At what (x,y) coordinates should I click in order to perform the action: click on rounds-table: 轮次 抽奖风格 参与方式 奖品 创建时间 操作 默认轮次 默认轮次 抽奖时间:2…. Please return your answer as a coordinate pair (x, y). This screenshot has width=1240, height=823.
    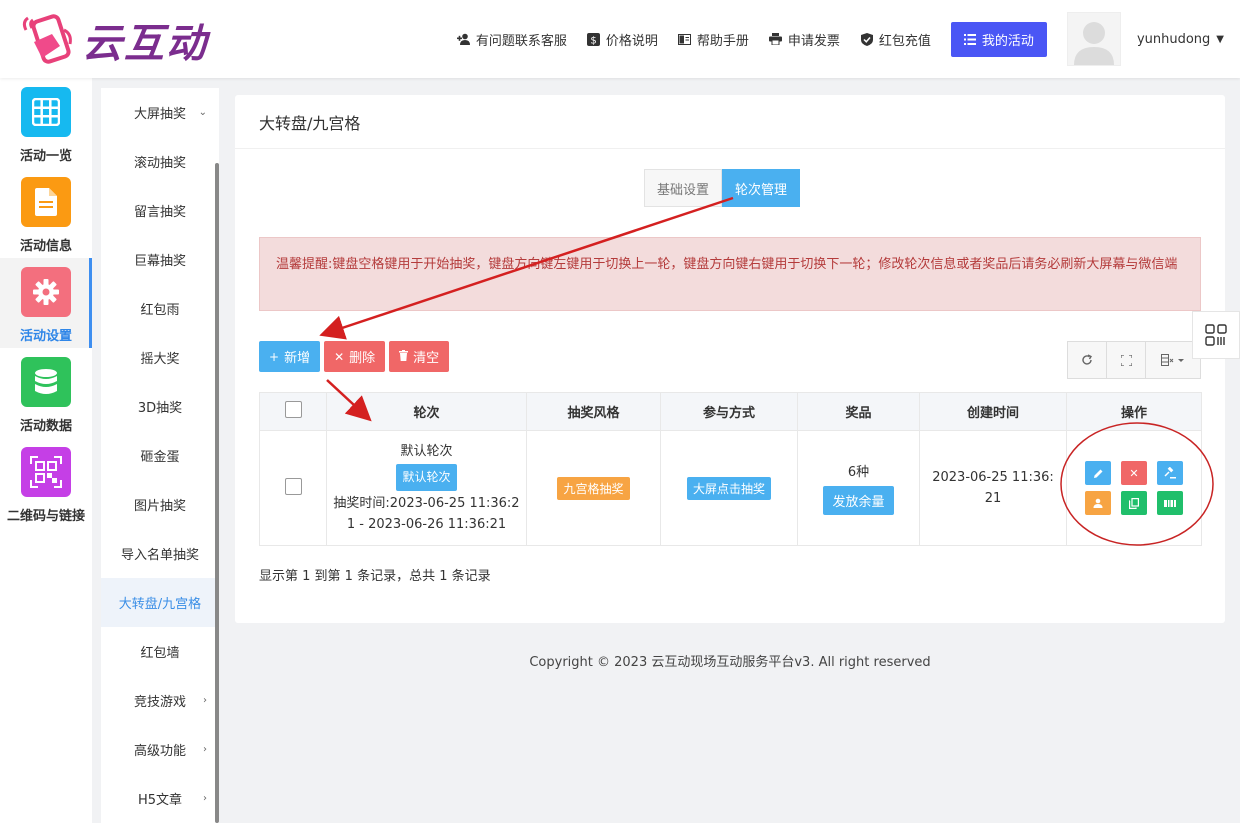
    Looking at the image, I should click on (730, 469).